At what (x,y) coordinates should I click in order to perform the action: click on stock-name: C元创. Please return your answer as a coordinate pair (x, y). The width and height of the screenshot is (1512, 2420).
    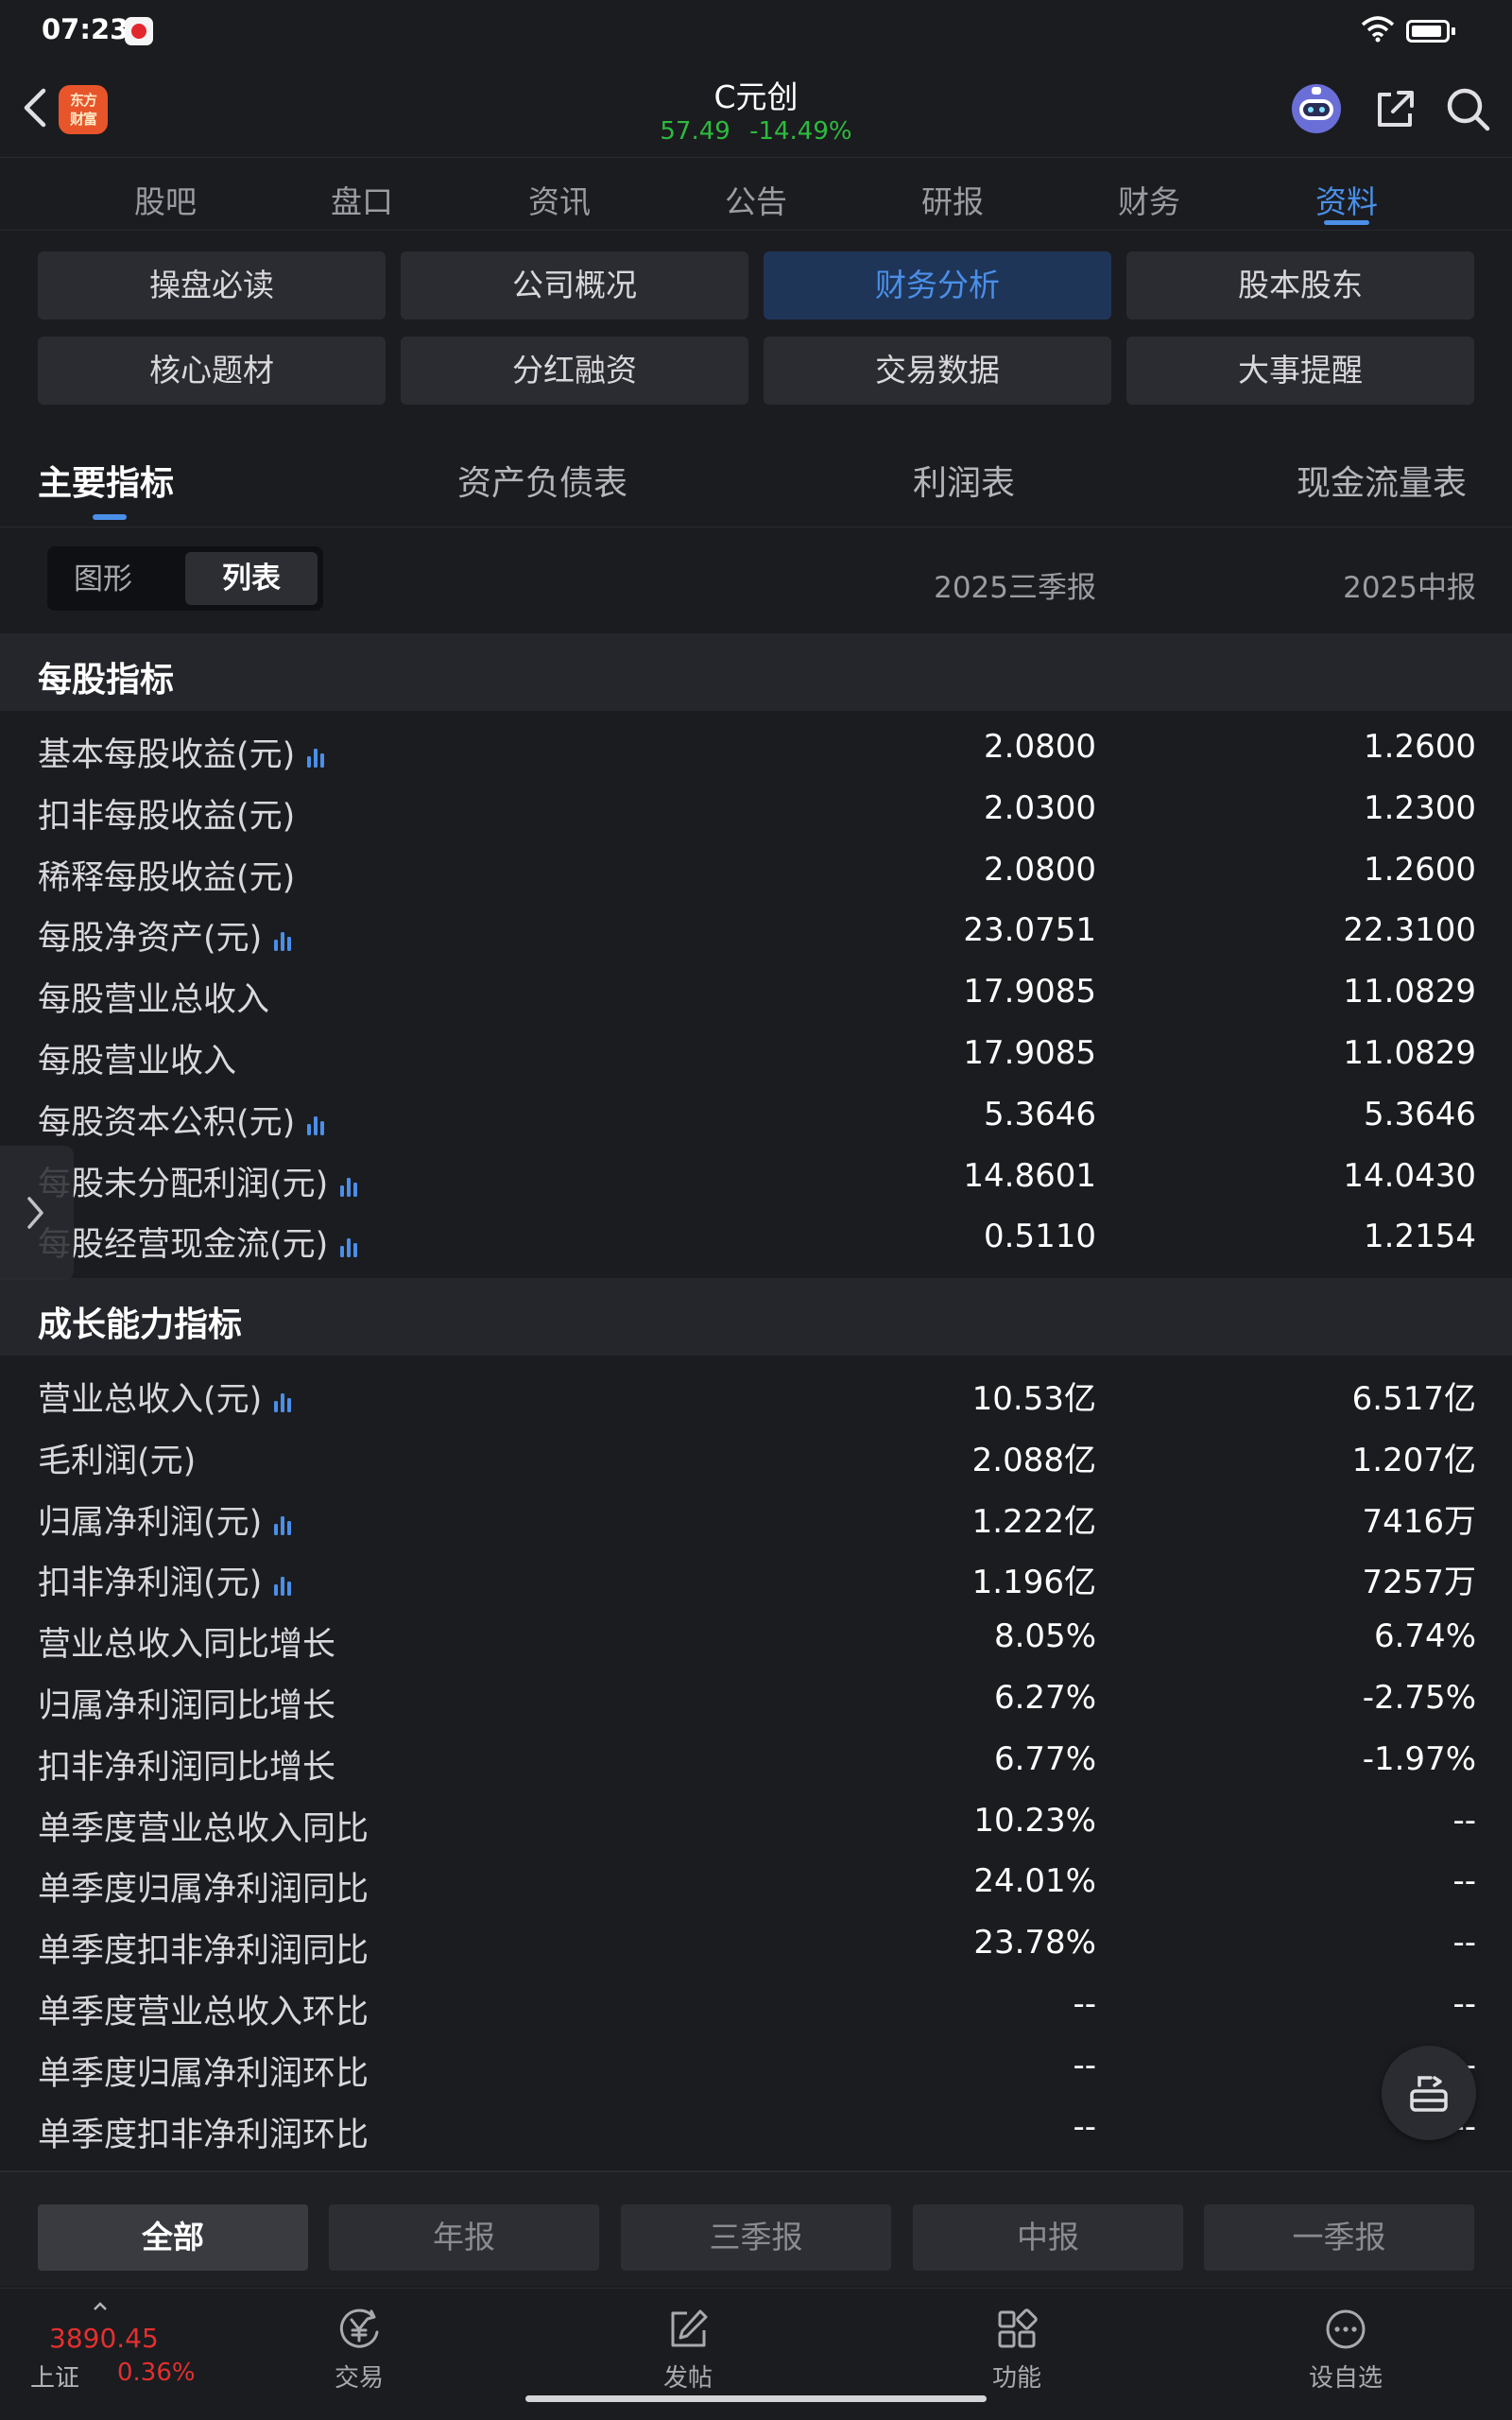
    Looking at the image, I should click on (756, 96).